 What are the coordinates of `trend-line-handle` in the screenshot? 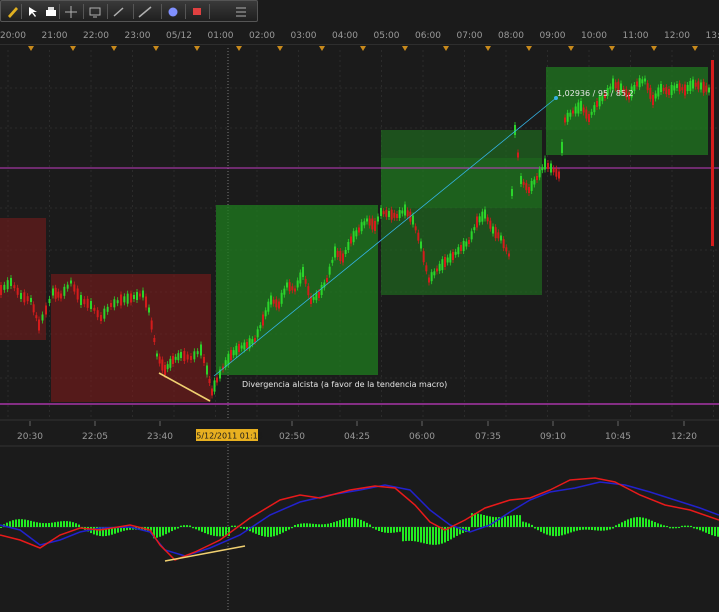 It's located at (556, 98).